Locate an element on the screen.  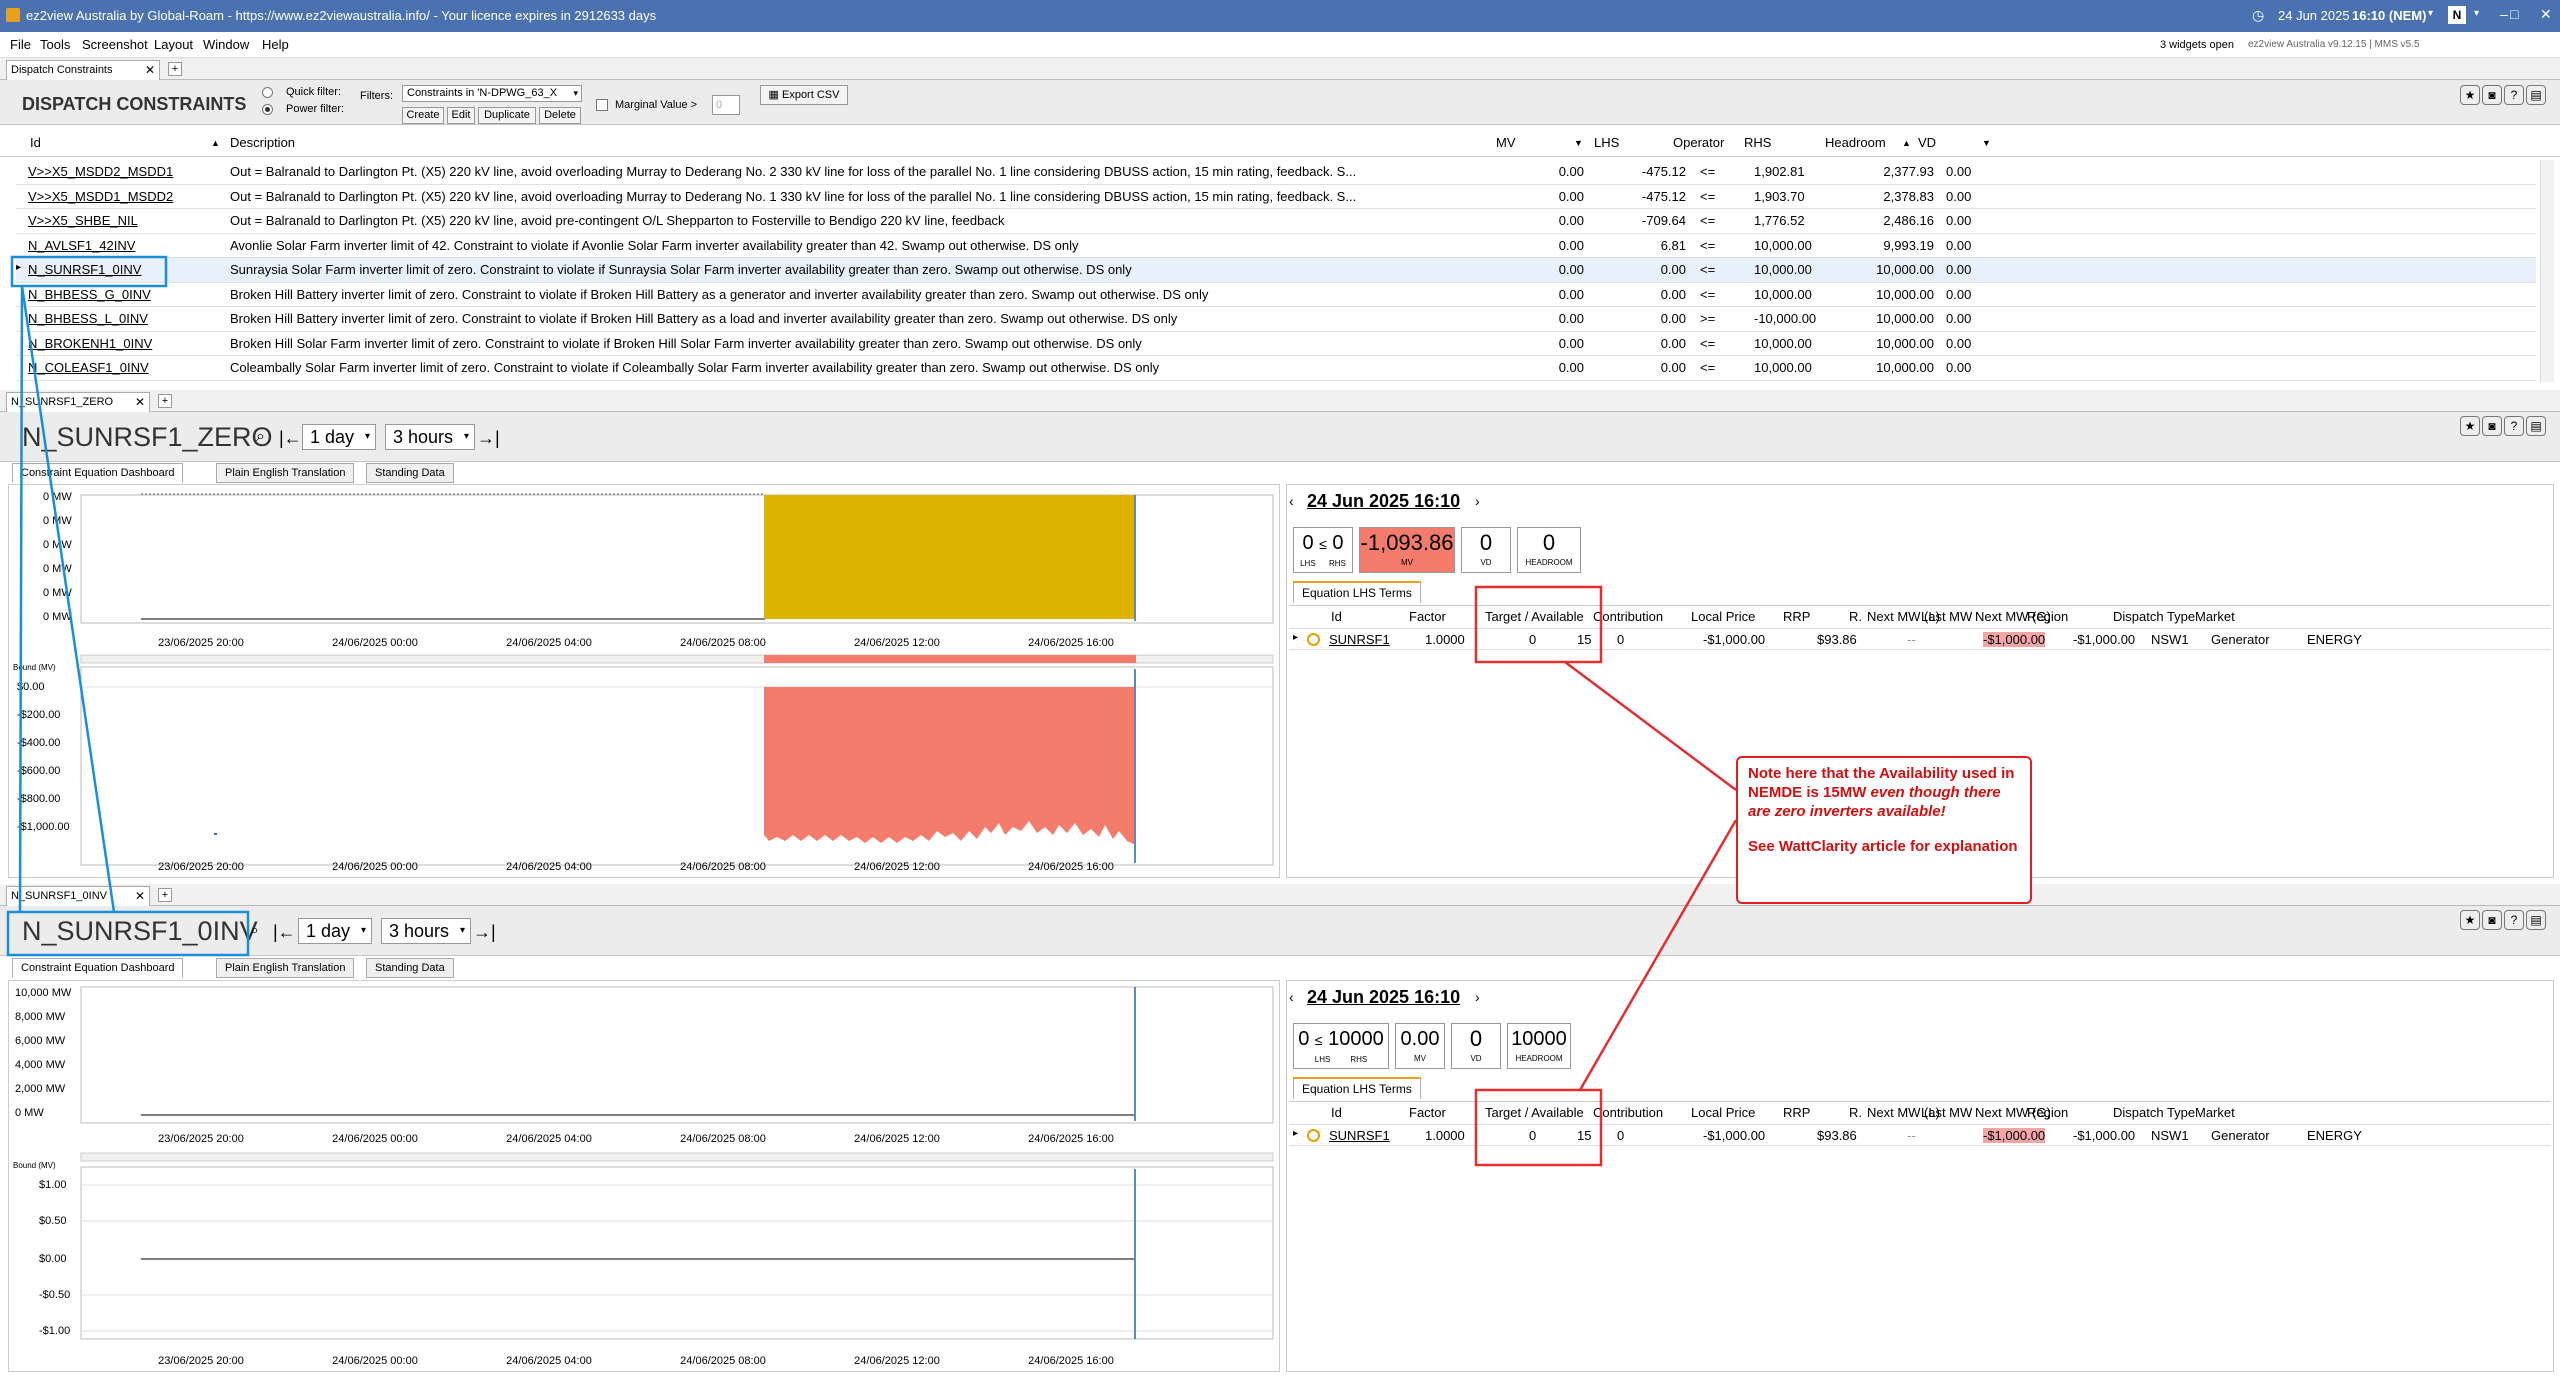
grid-col-header: Id is located at coordinates (1336, 616).